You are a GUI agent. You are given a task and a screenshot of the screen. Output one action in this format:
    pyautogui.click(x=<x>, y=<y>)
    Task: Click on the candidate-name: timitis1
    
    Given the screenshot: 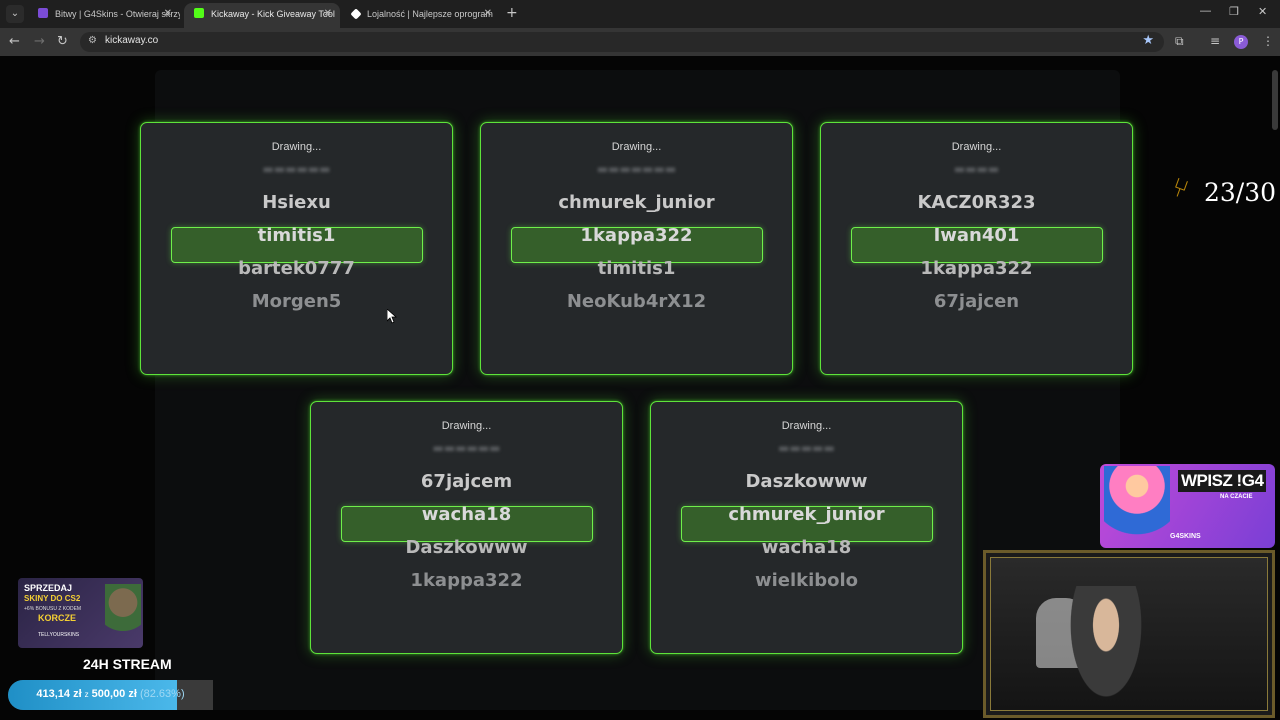 What is the action you would take?
    pyautogui.click(x=636, y=268)
    